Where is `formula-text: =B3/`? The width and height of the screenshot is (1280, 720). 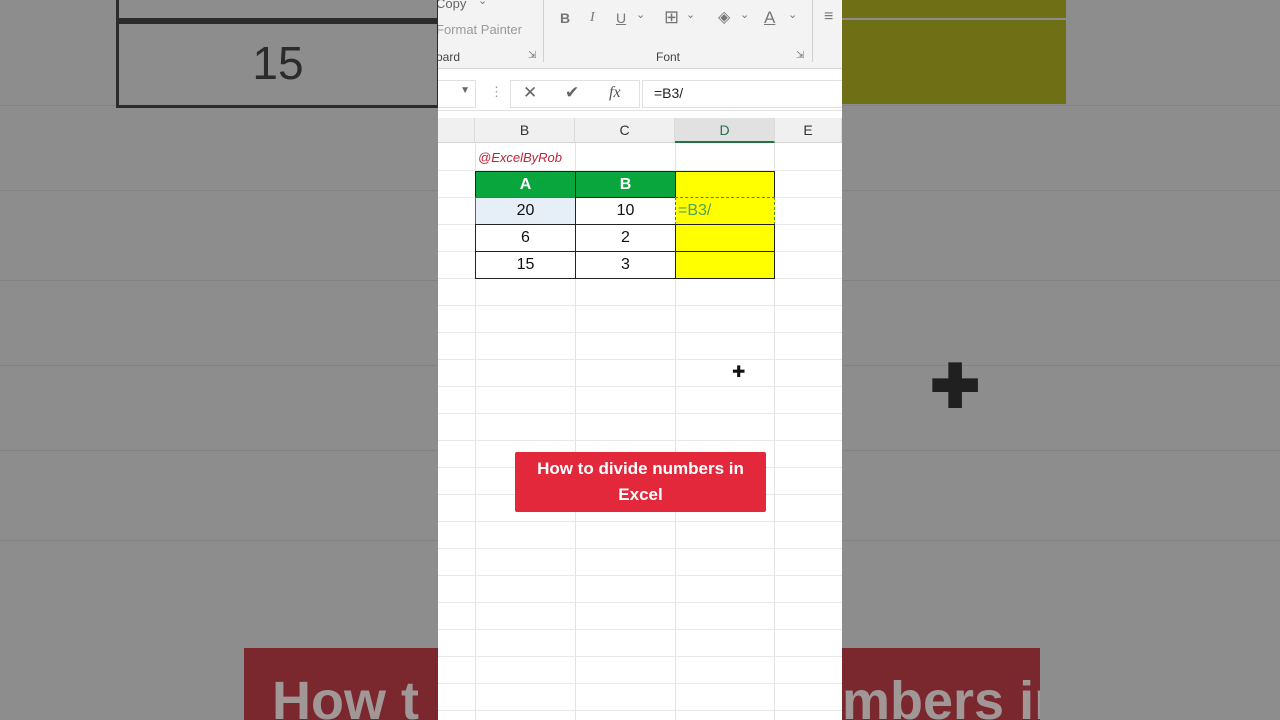
formula-text: =B3/ is located at coordinates (669, 93).